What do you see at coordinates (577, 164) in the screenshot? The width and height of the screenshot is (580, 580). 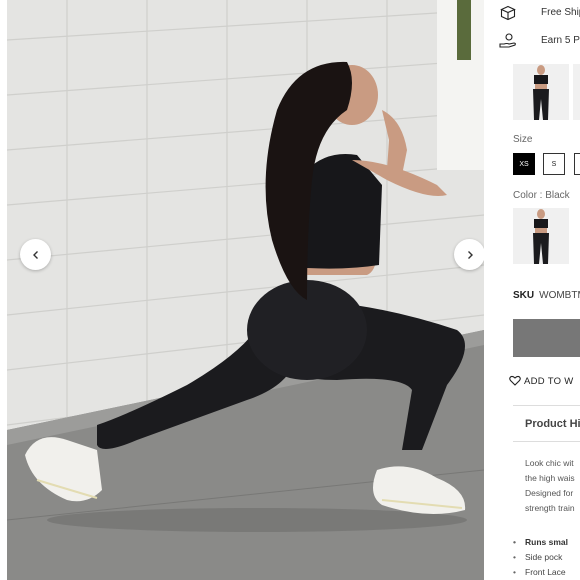 I see `size-option` at bounding box center [577, 164].